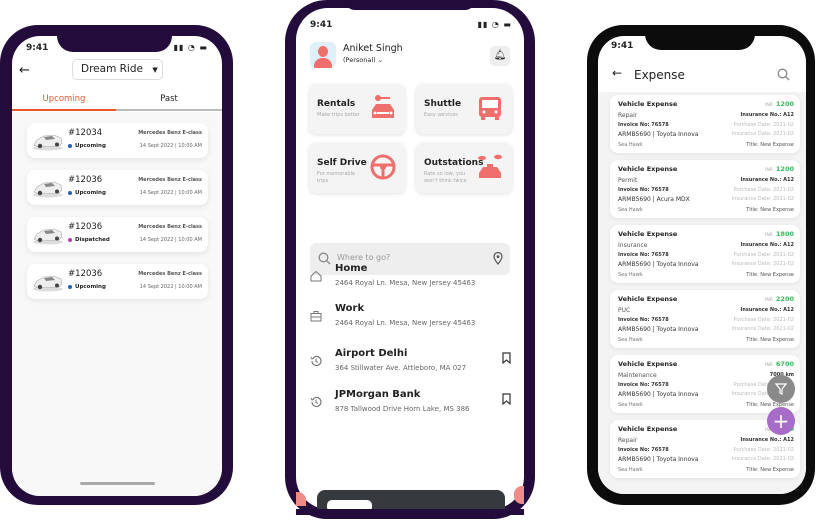 This screenshot has height=521, width=828. Describe the element at coordinates (64, 99) in the screenshot. I see `tab-upcoming: Upcoming` at that location.